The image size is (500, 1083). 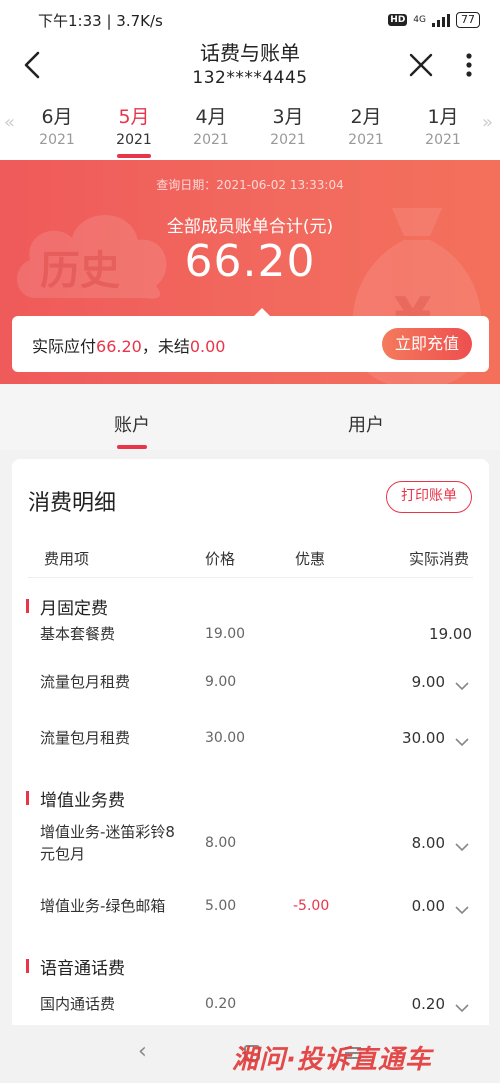 I want to click on month-tab-feb: 2月 2021, so click(x=366, y=127).